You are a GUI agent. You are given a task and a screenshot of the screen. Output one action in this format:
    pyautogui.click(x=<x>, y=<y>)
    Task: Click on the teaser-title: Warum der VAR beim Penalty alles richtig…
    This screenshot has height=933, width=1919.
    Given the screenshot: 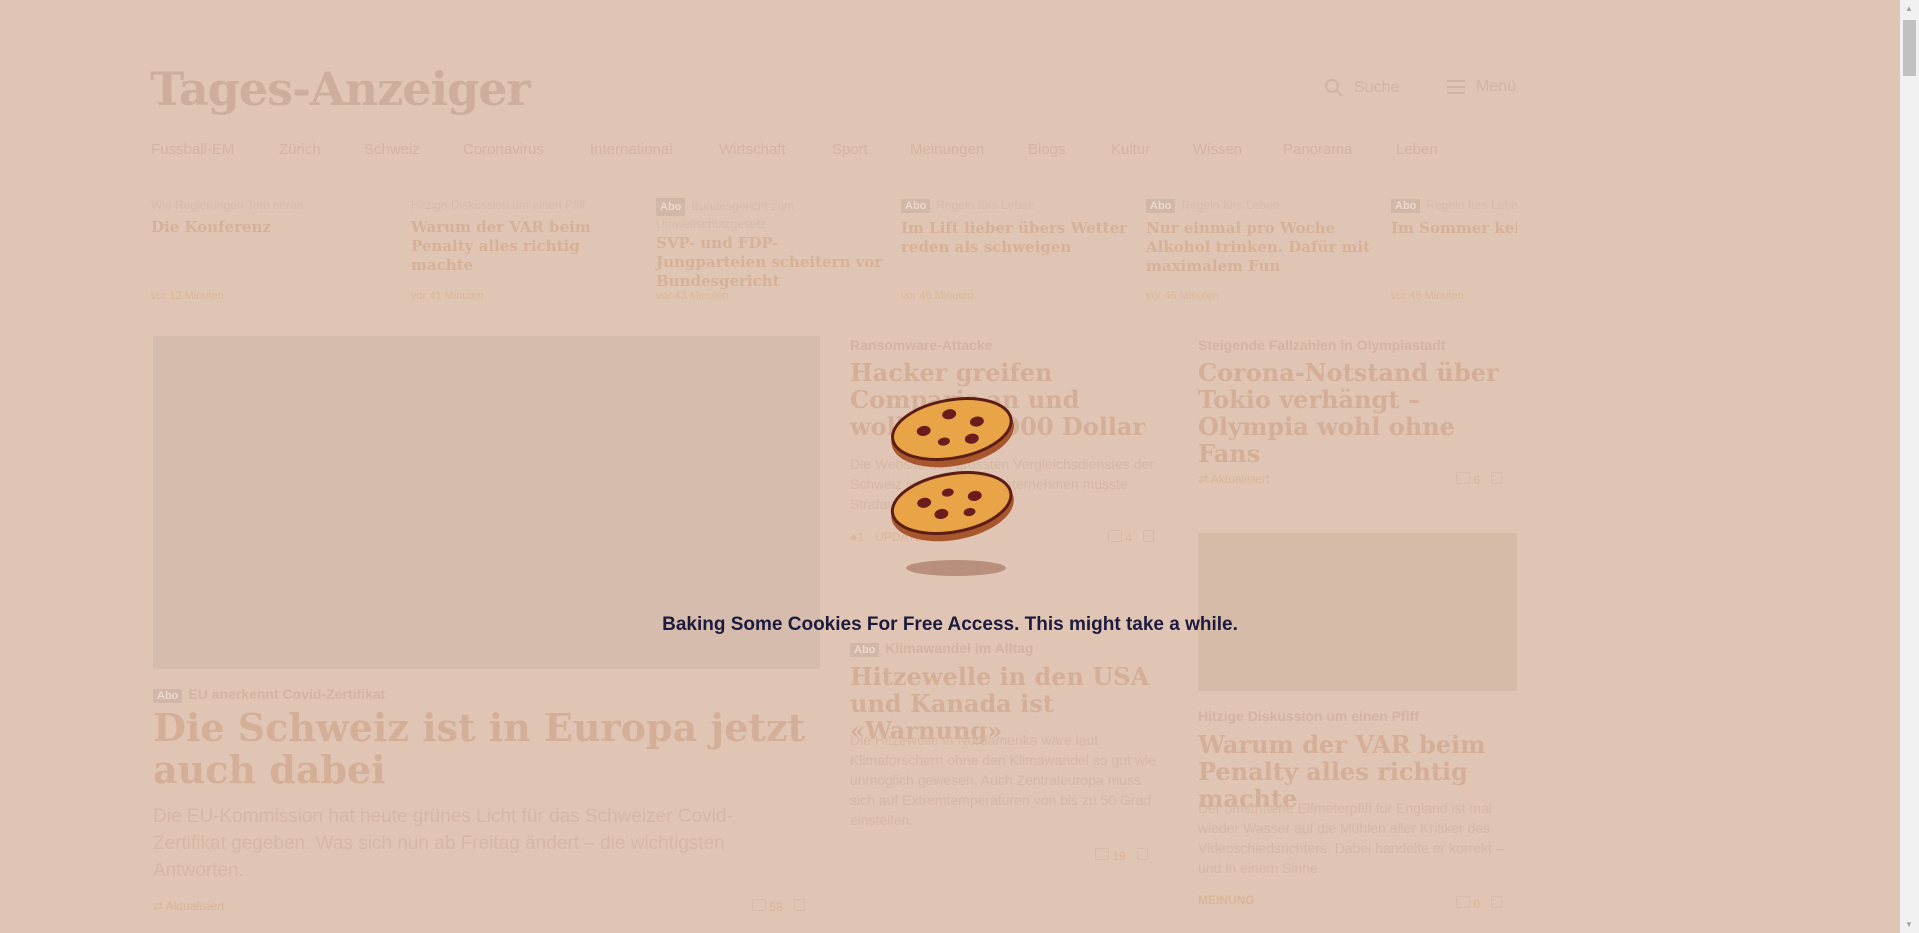 What is the action you would take?
    pyautogui.click(x=501, y=246)
    